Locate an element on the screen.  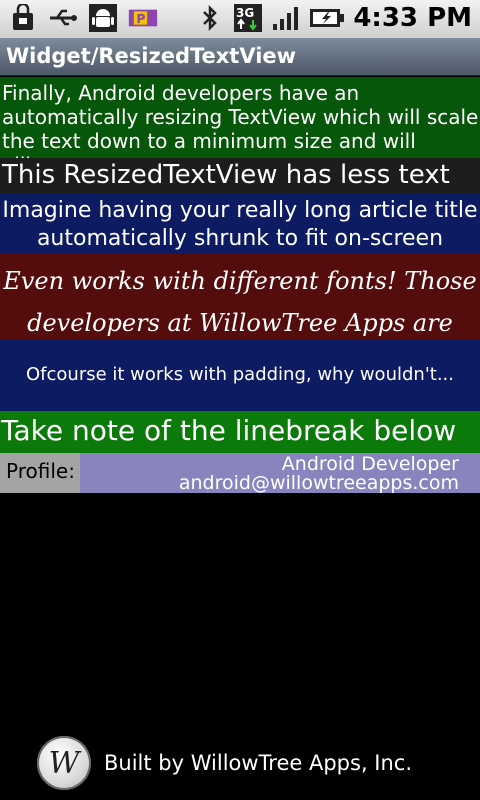
logo-letter: W is located at coordinates (64, 763).